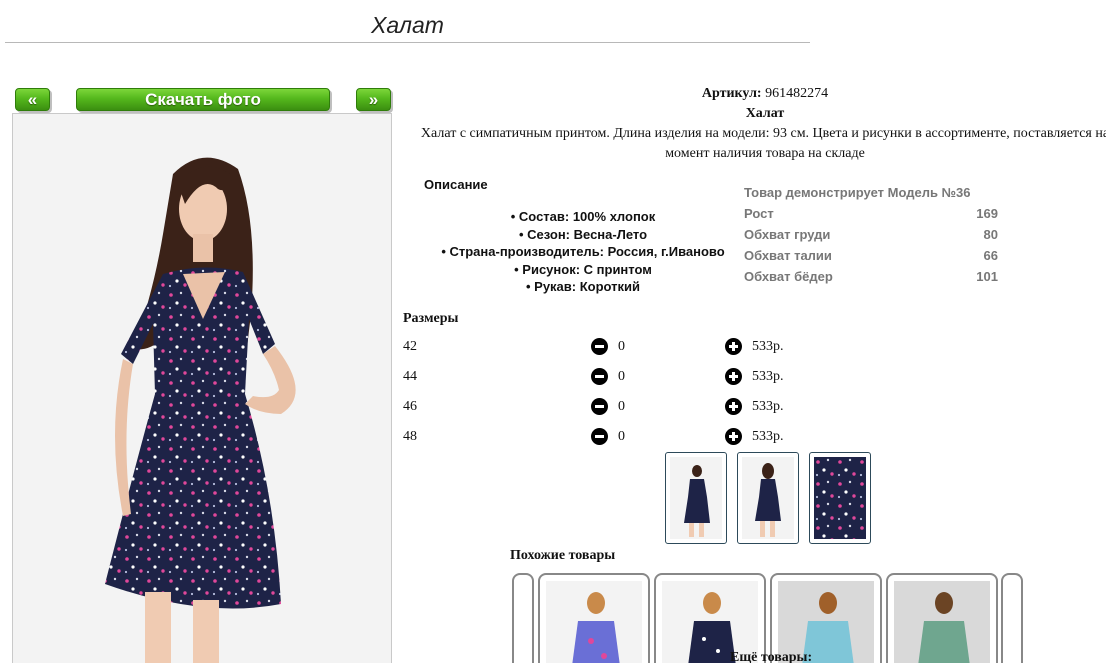  I want to click on size-label: 46, so click(410, 406).